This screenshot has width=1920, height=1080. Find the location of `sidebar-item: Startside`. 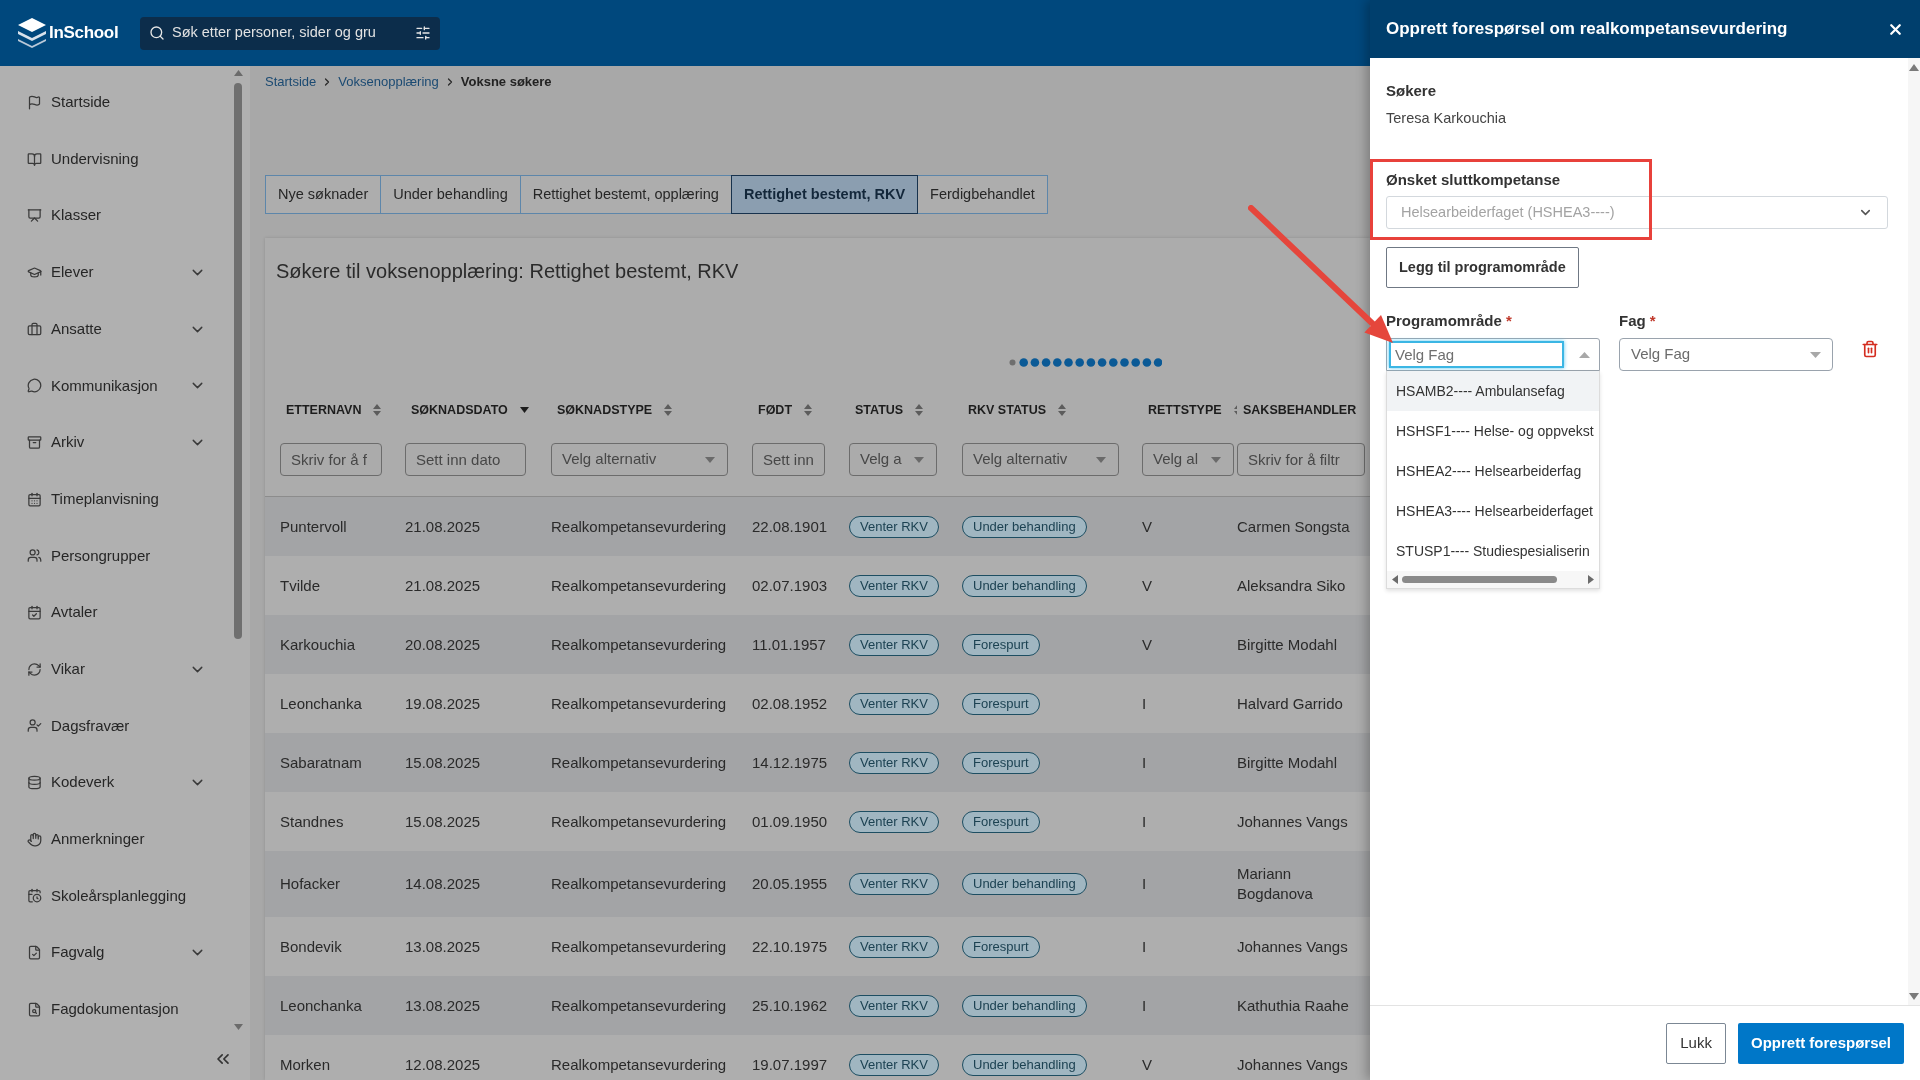

sidebar-item: Startside is located at coordinates (115, 102).